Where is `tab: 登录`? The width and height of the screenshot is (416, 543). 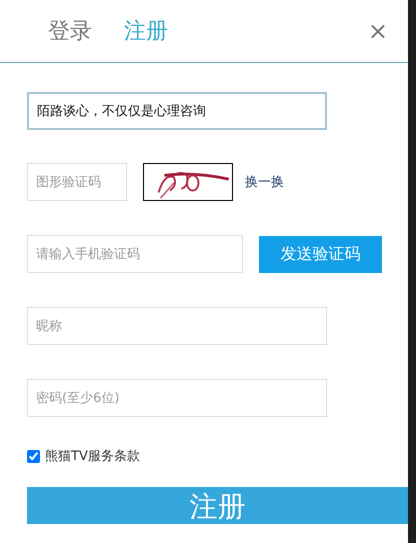 tab: 登录 is located at coordinates (70, 31).